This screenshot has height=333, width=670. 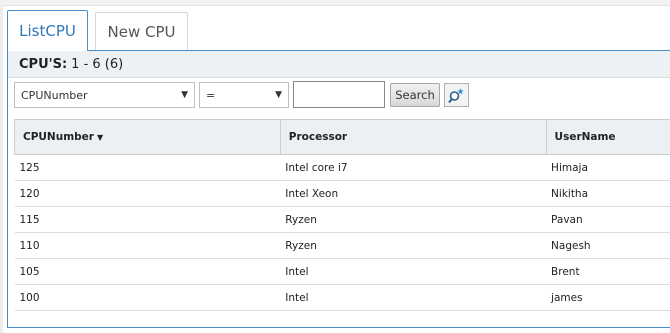 I want to click on column-header-processor: Processor, so click(x=413, y=137).